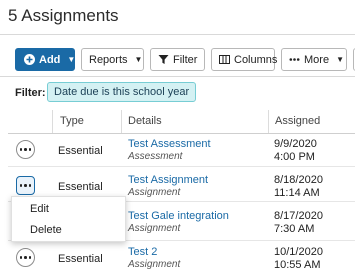 This screenshot has width=355, height=269. Describe the element at coordinates (256, 59) in the screenshot. I see `columns-button-label: Columns` at that location.